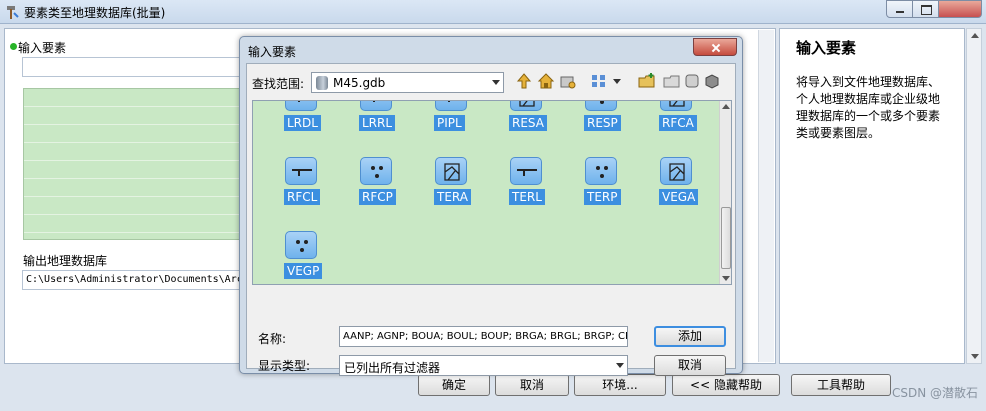 The width and height of the screenshot is (986, 411). Describe the element at coordinates (528, 123) in the screenshot. I see `feature-class-name: RESA` at that location.